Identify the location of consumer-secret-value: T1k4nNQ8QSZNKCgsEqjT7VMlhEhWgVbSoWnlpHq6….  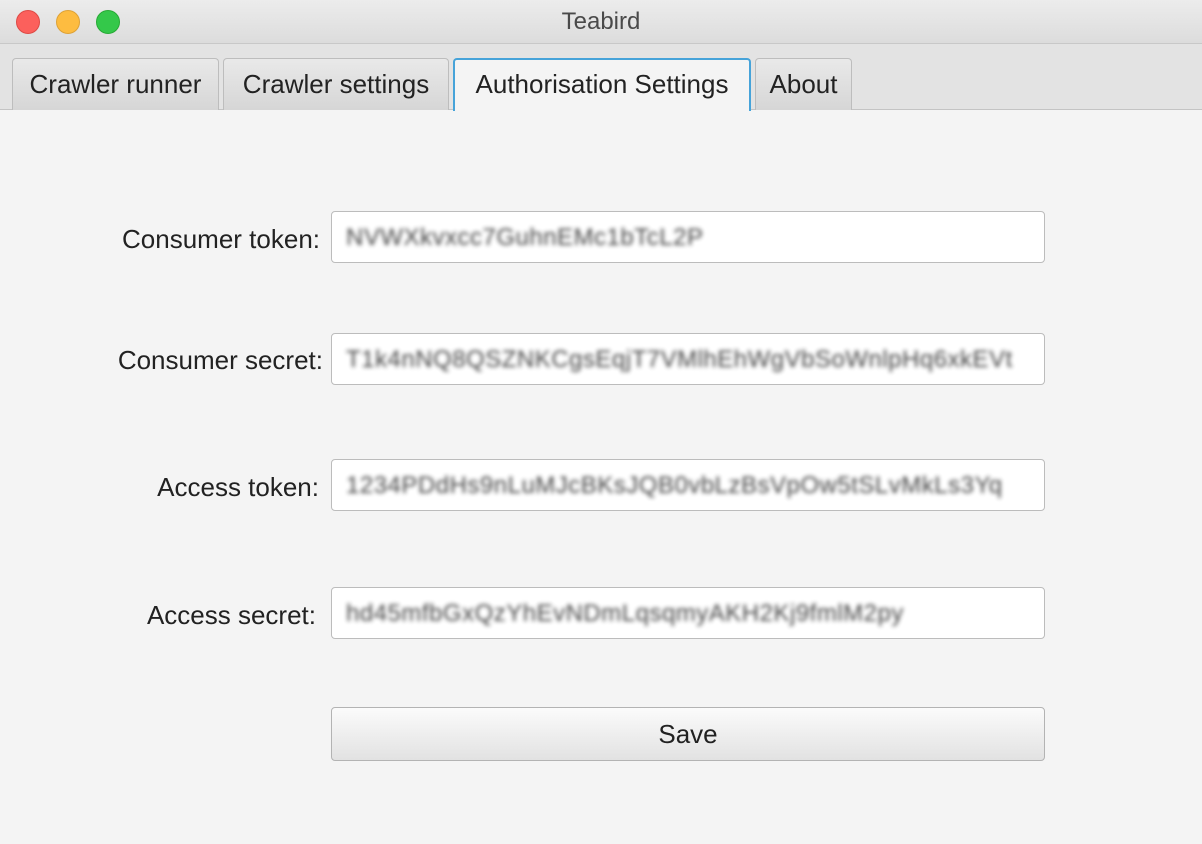
(679, 359).